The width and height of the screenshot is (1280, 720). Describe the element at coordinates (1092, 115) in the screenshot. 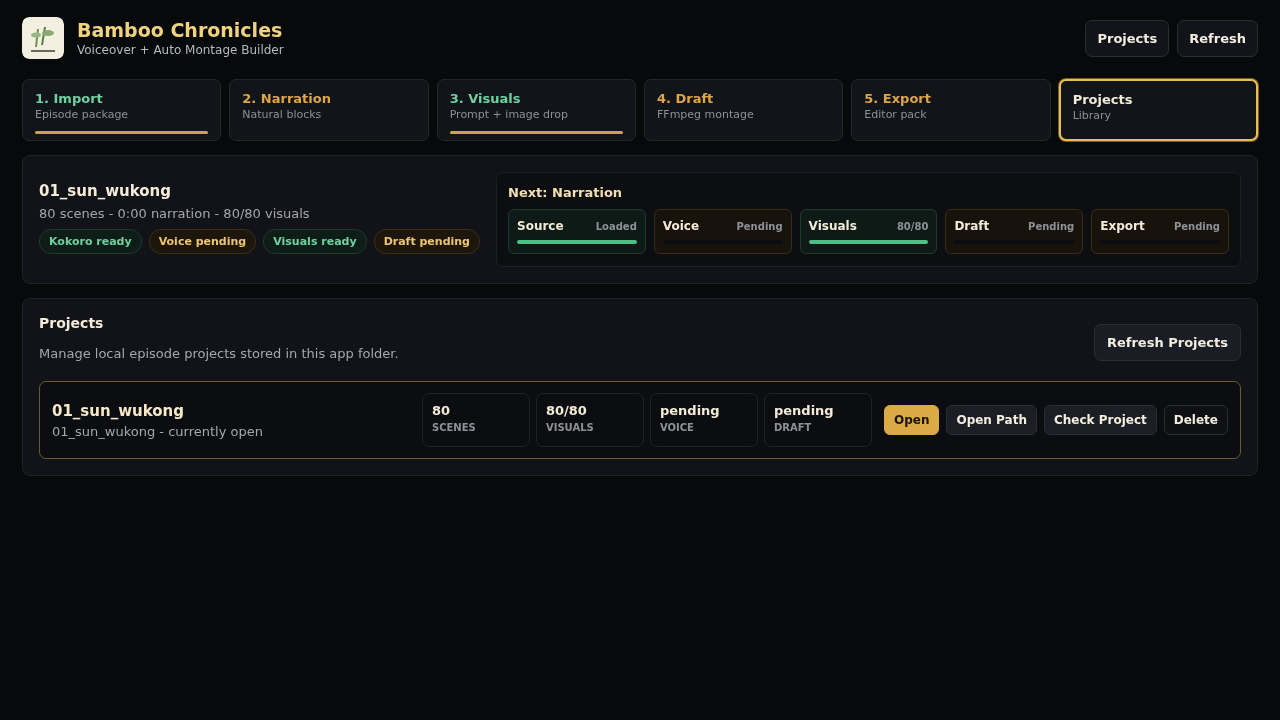

I see `step-subtitle: Library` at that location.